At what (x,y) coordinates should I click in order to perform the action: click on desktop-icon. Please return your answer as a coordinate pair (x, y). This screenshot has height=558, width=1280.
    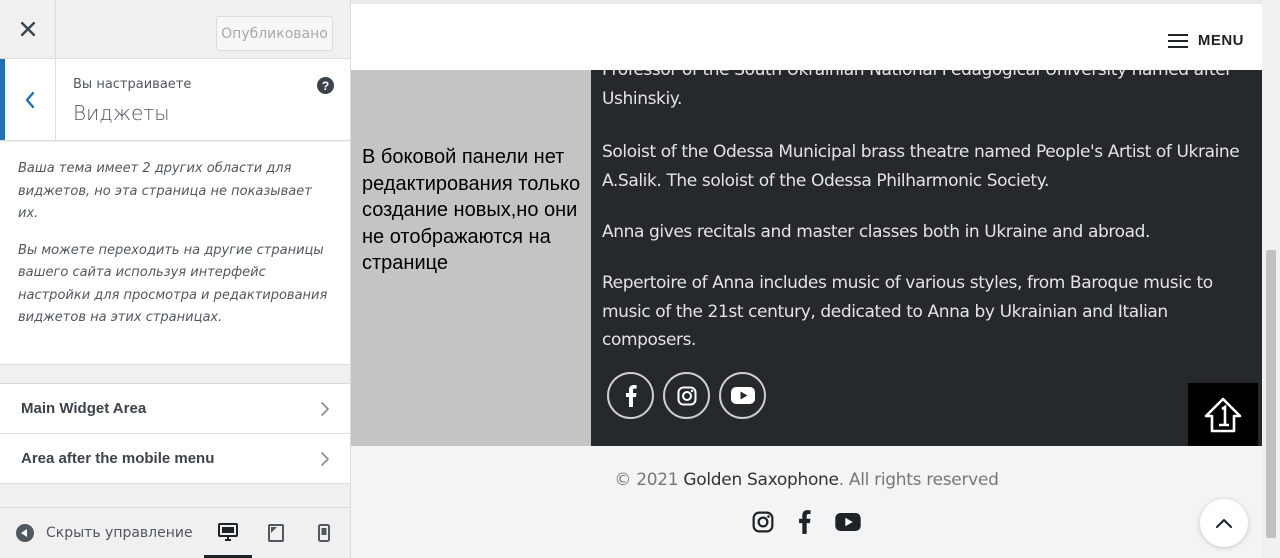
    Looking at the image, I should click on (228, 531).